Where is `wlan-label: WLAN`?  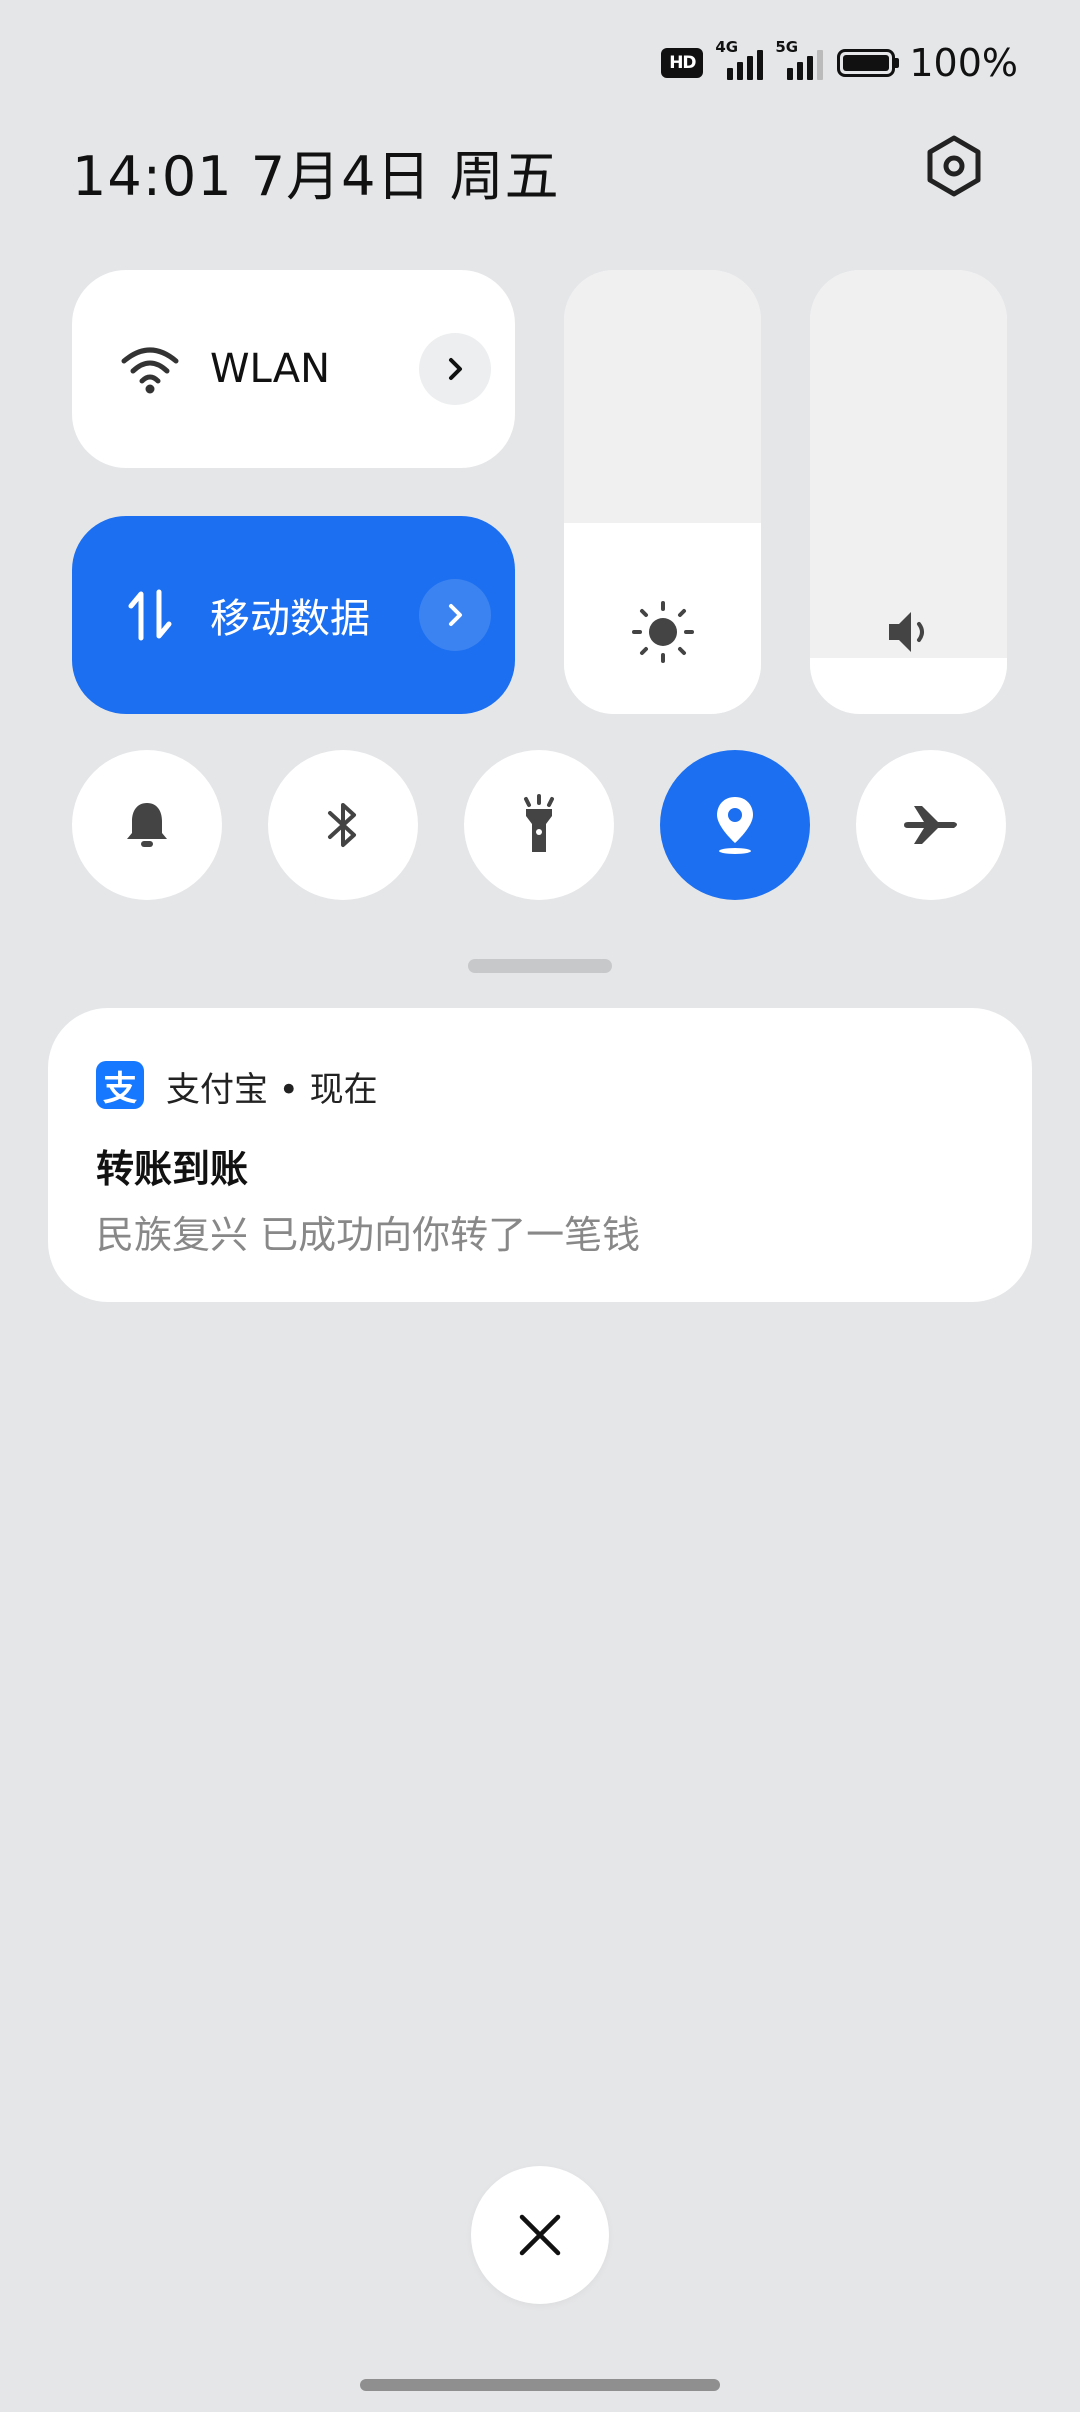 wlan-label: WLAN is located at coordinates (270, 369).